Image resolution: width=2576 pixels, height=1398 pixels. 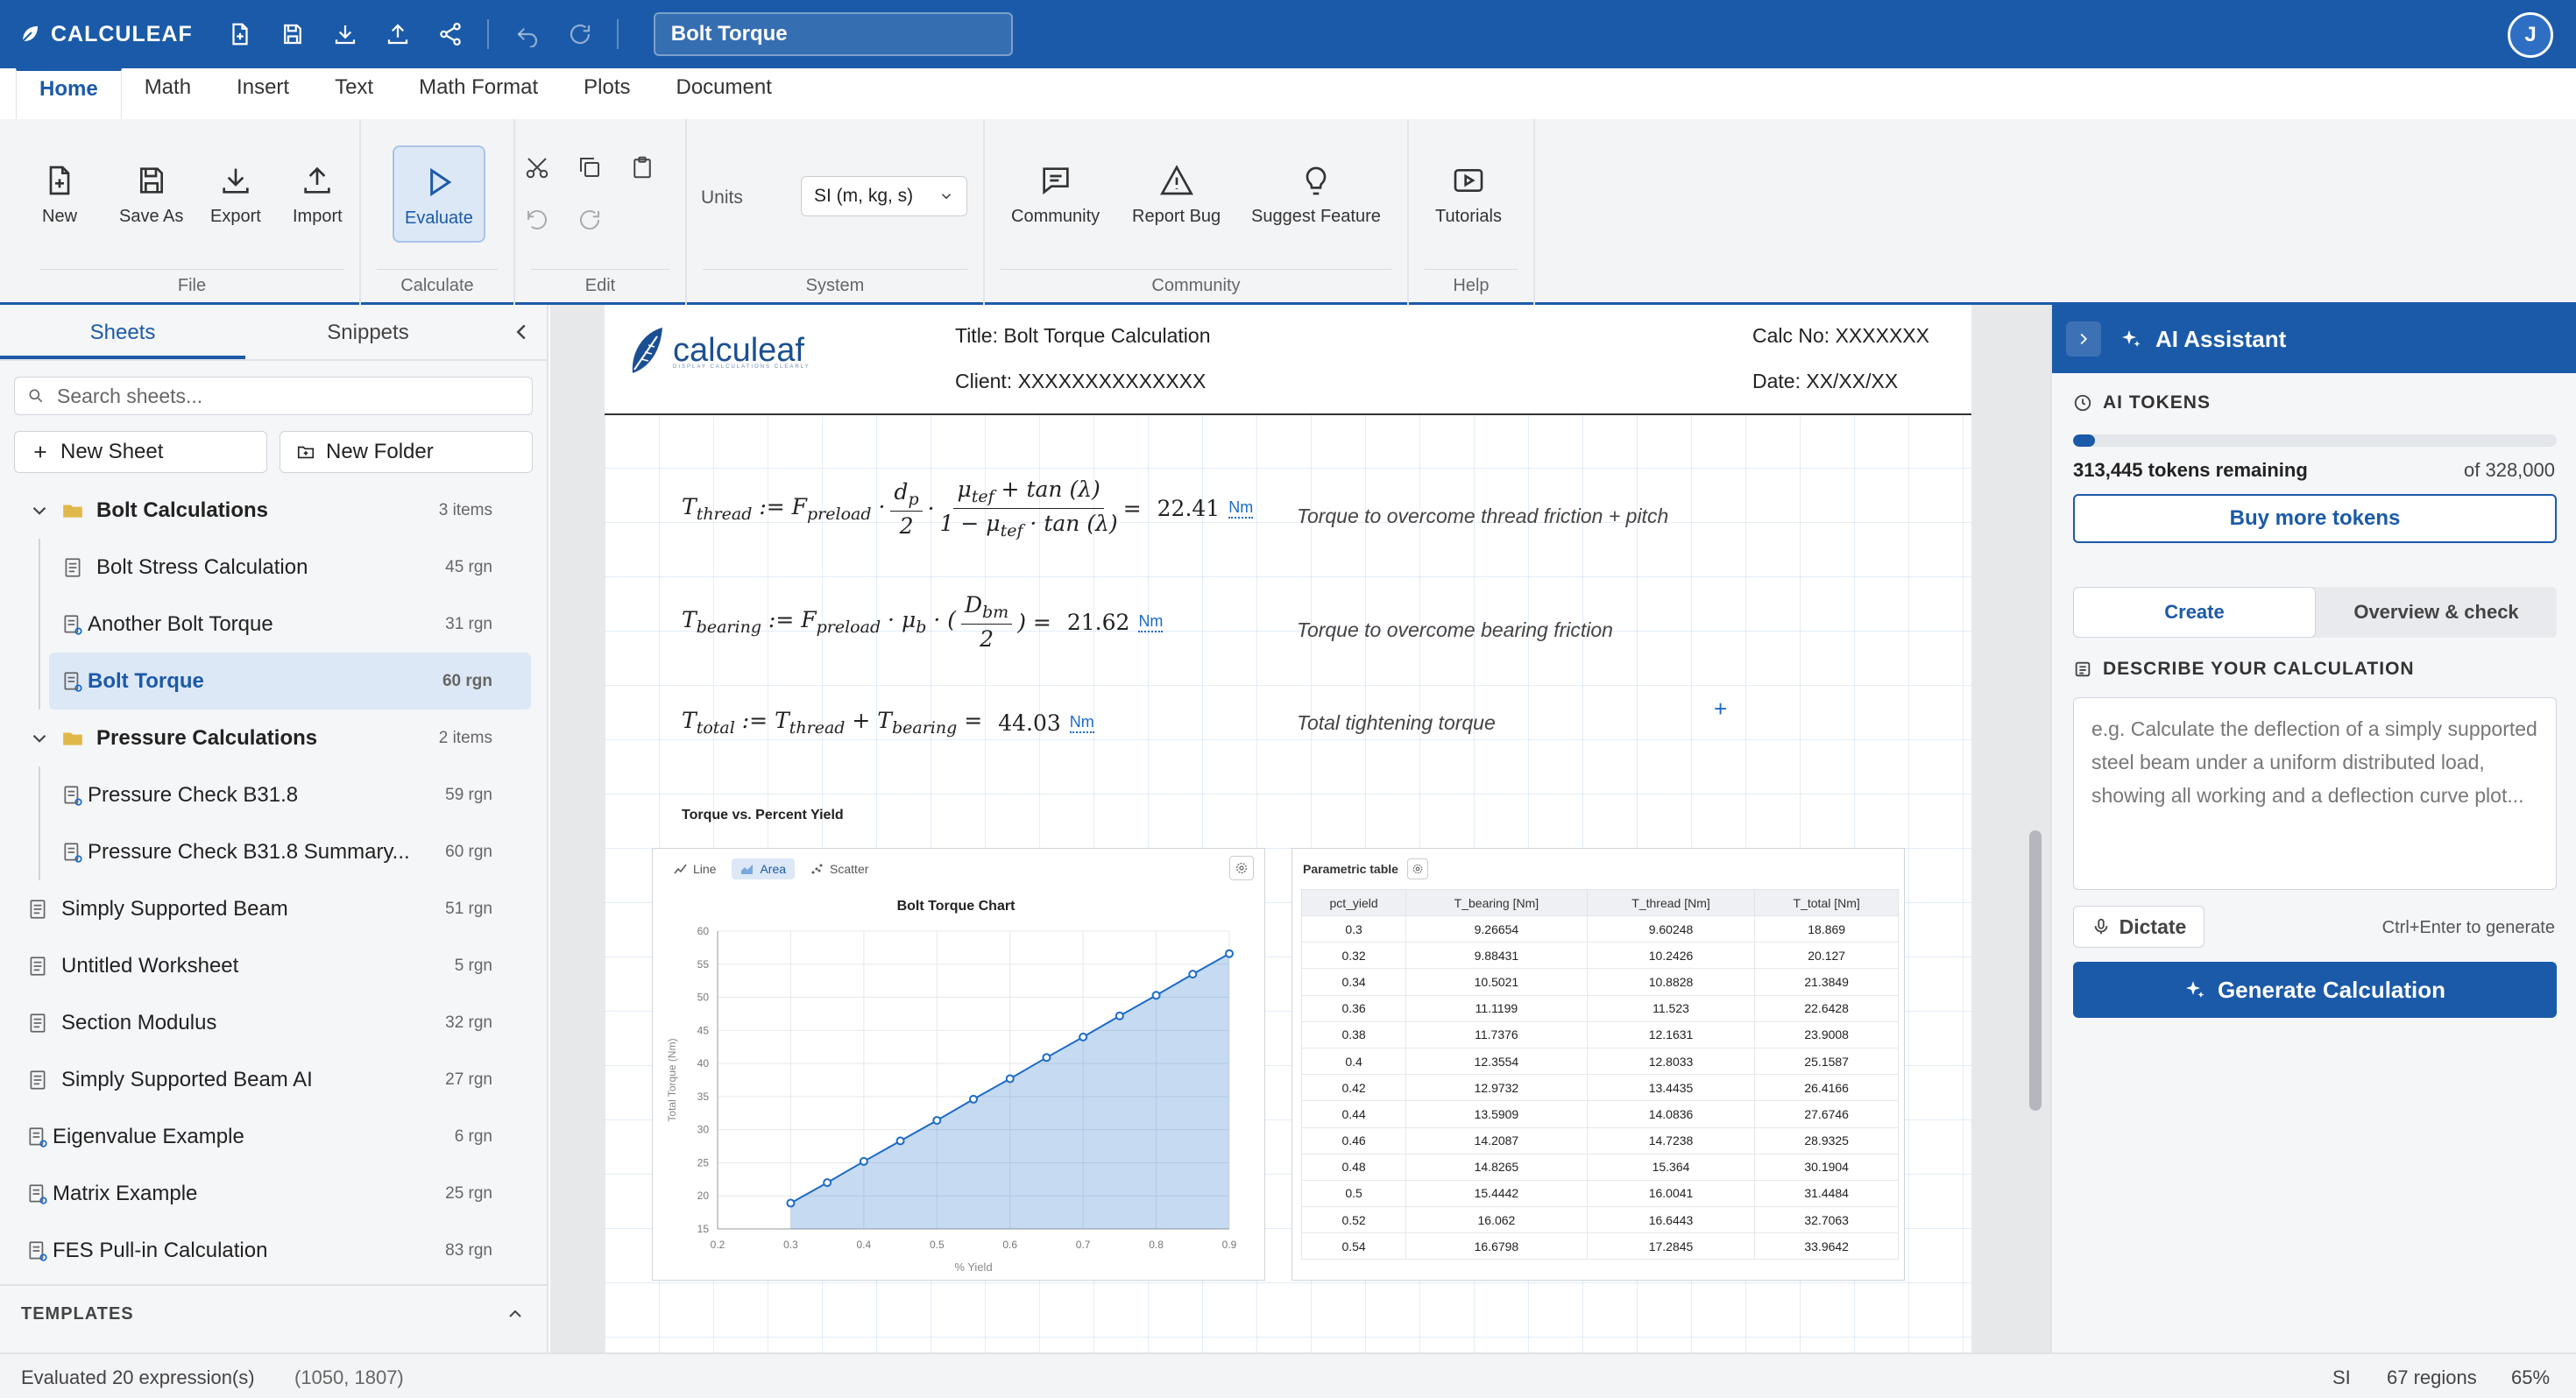 What do you see at coordinates (1496, 1246) in the screenshot?
I see `table-cell: 16.6798` at bounding box center [1496, 1246].